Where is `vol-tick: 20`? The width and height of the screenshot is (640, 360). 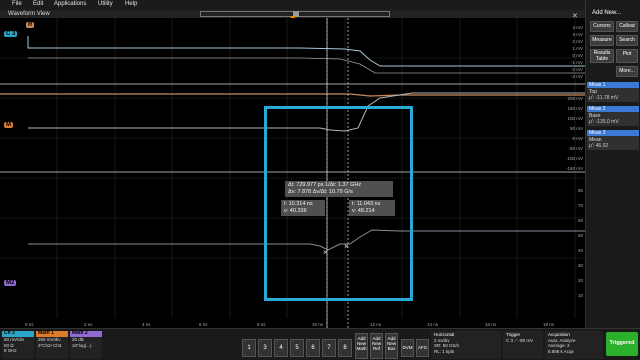
vol-tick: 20 is located at coordinates (580, 280).